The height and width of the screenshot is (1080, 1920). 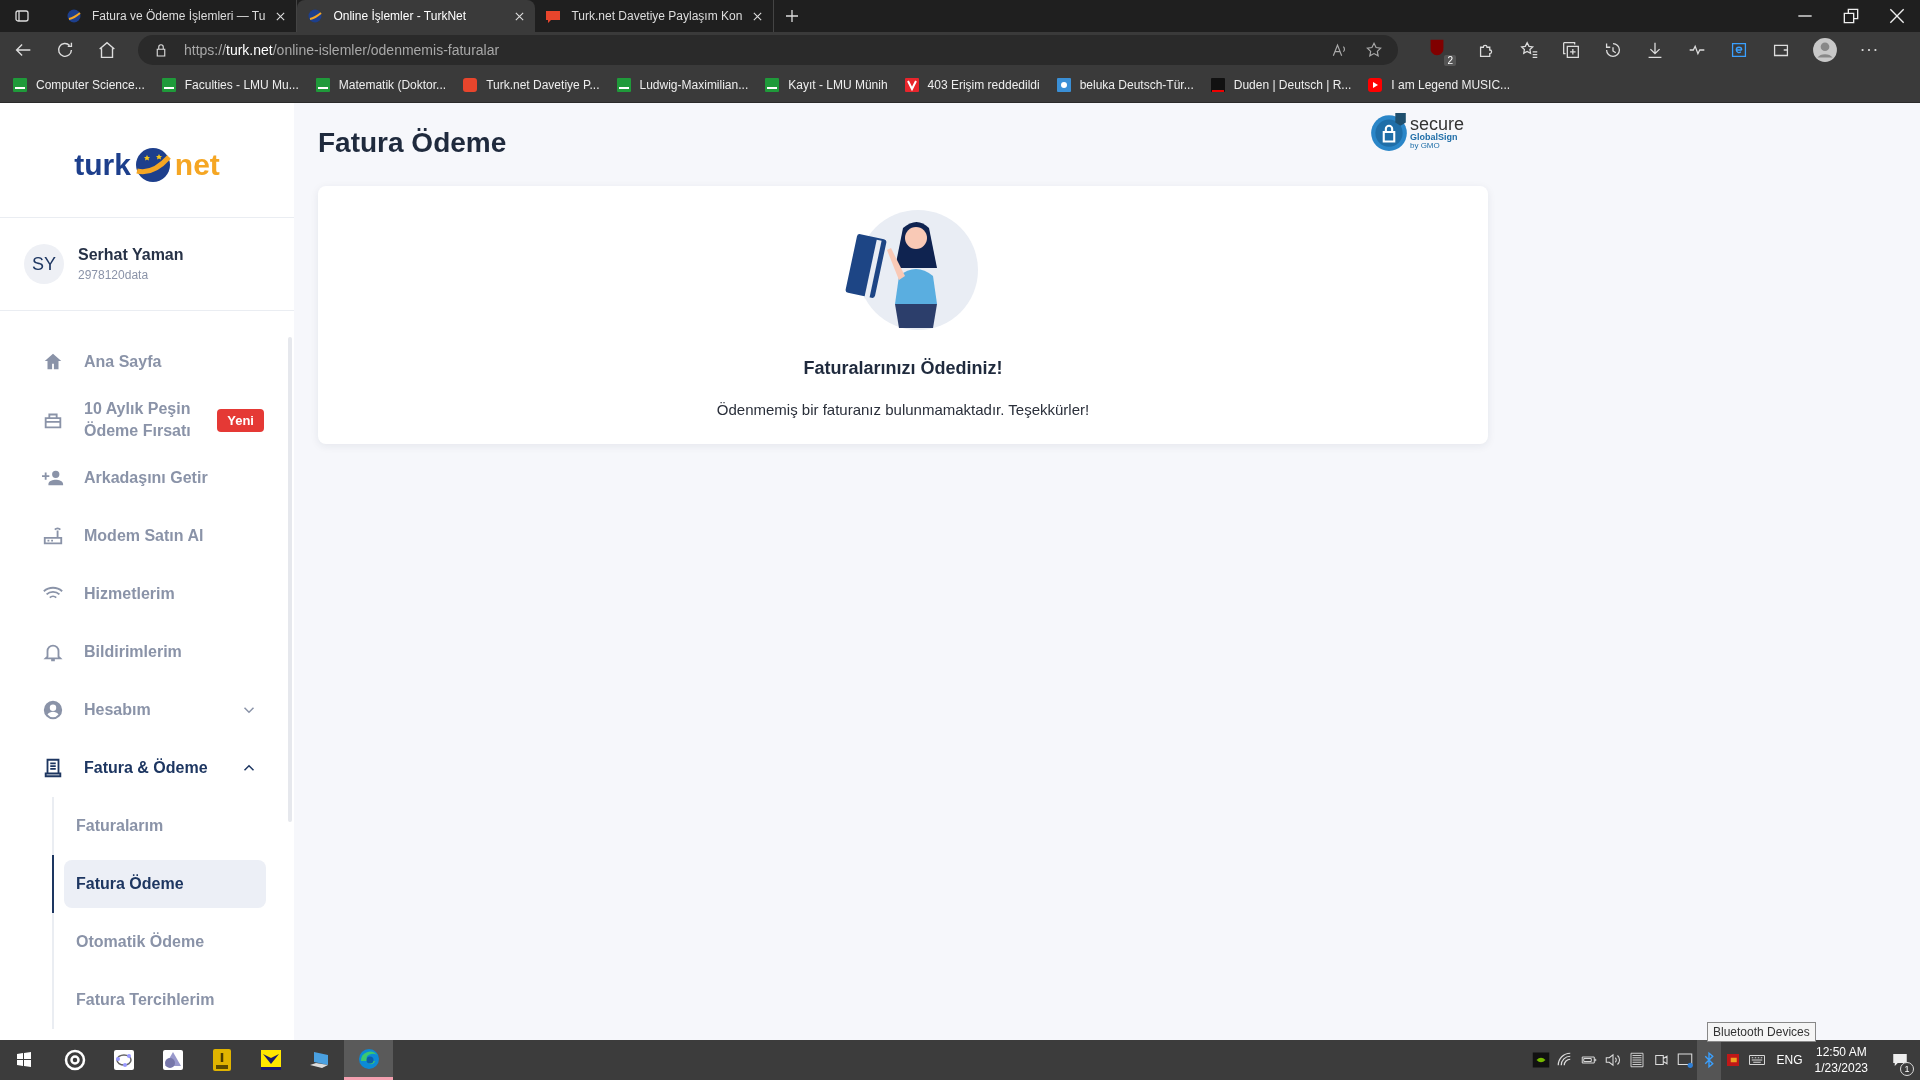 What do you see at coordinates (44, 264) in the screenshot?
I see `avatar: SY` at bounding box center [44, 264].